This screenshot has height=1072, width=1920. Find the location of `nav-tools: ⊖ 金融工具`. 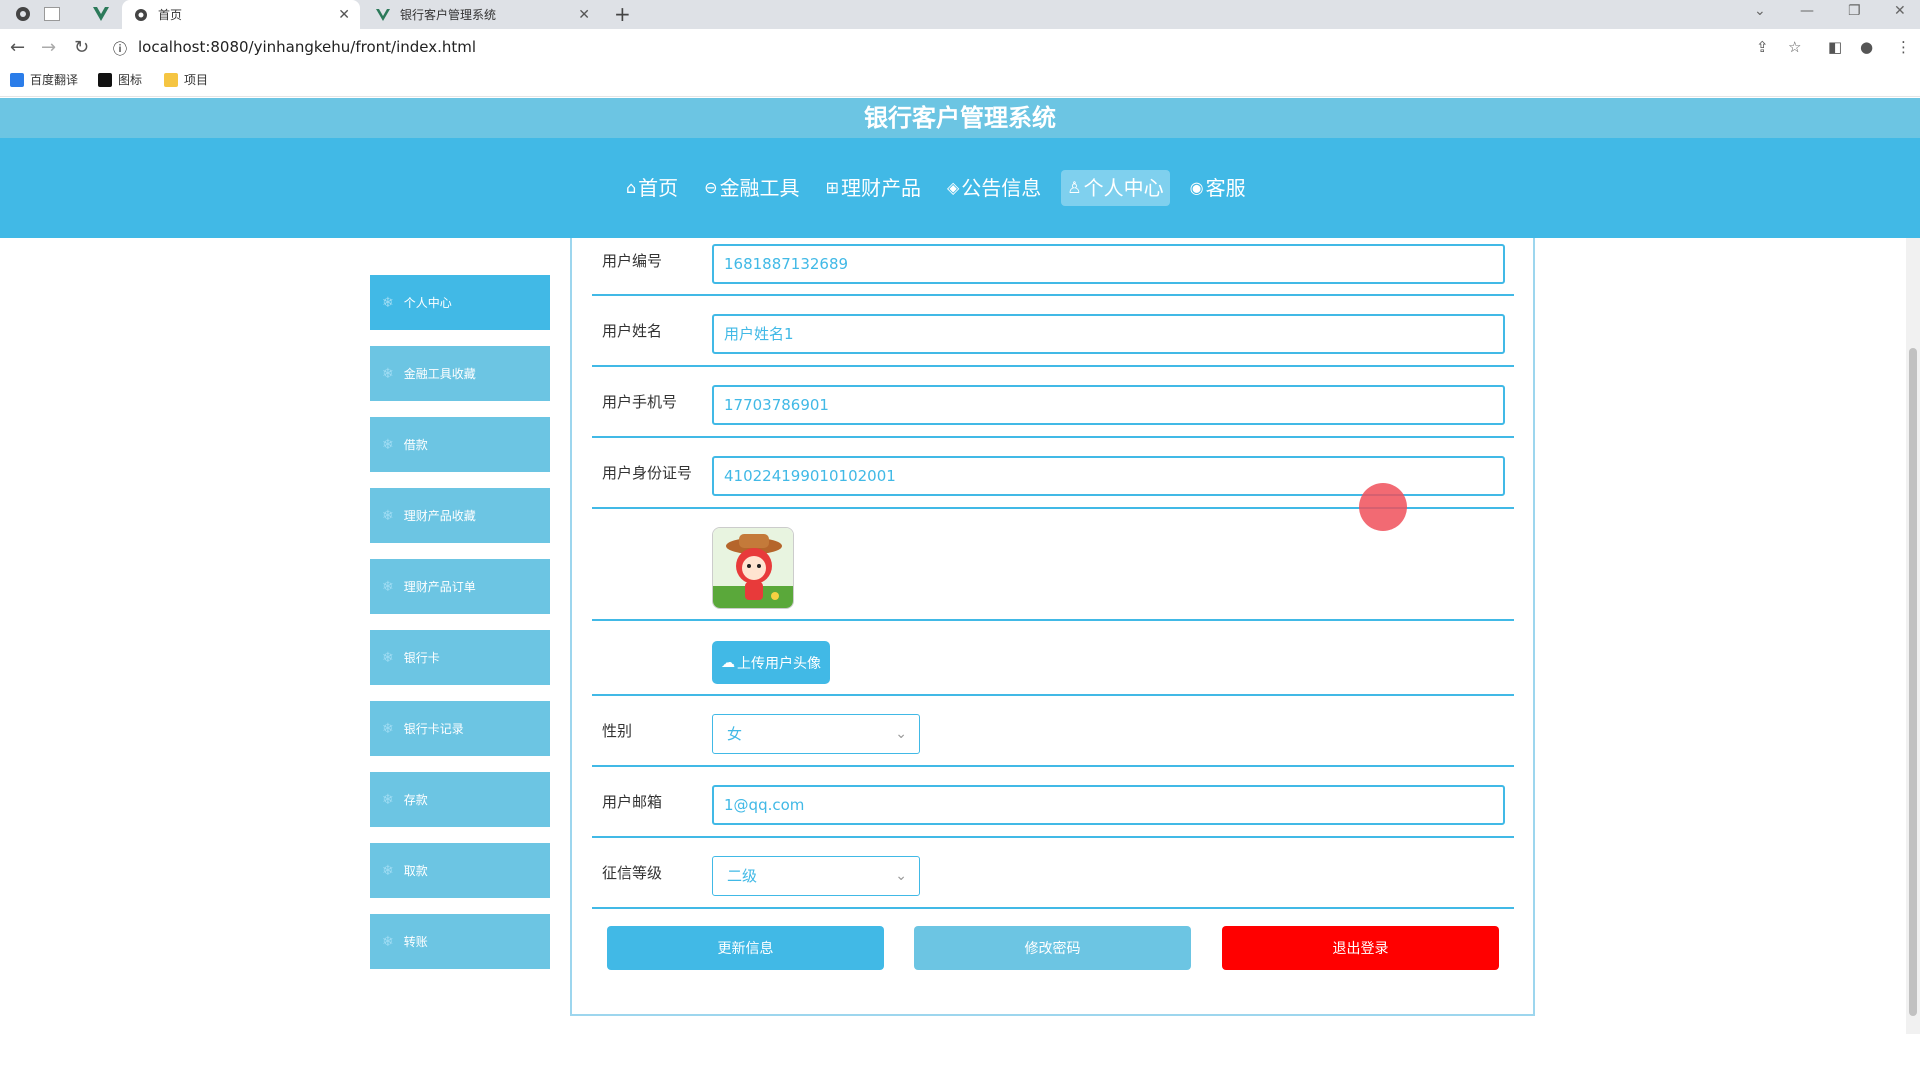

nav-tools: ⊖ 金融工具 is located at coordinates (751, 188).